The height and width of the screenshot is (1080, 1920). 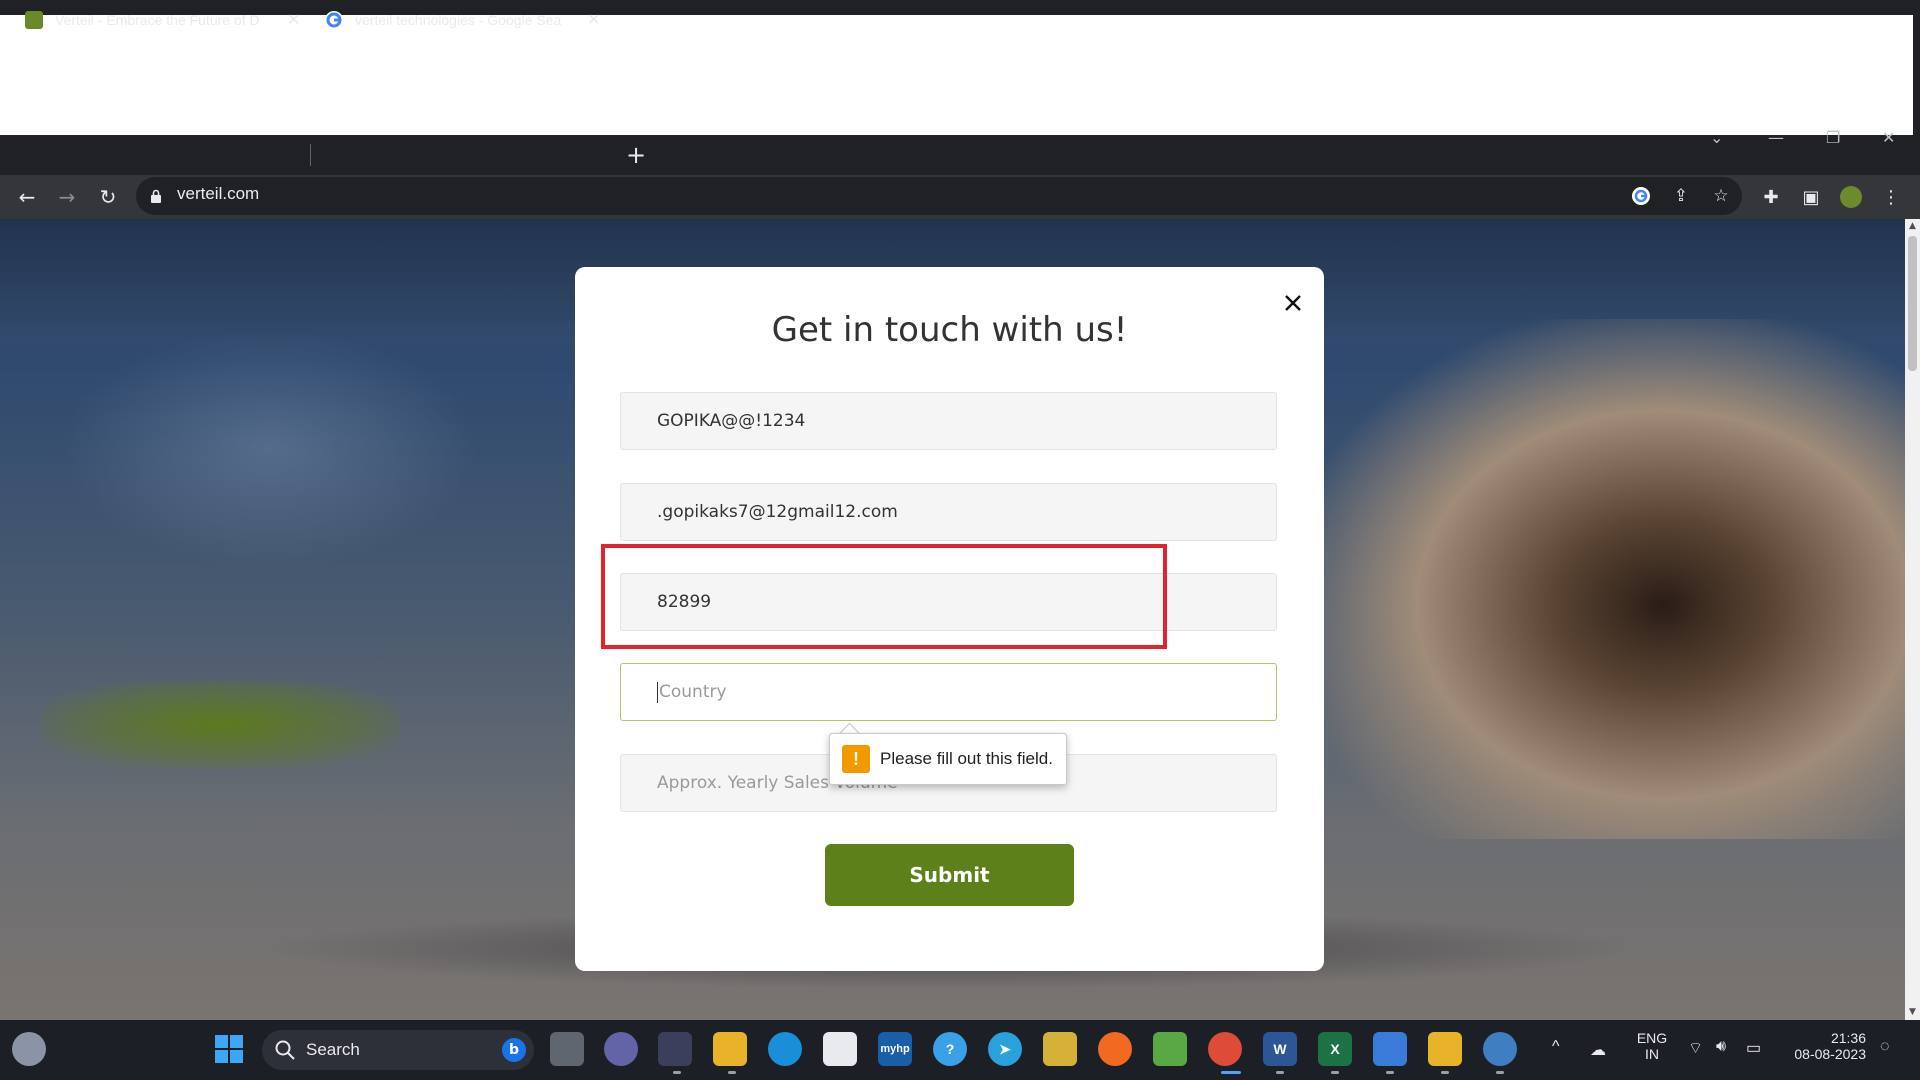 What do you see at coordinates (1771, 197) in the screenshot?
I see `extensions-icon: ✚` at bounding box center [1771, 197].